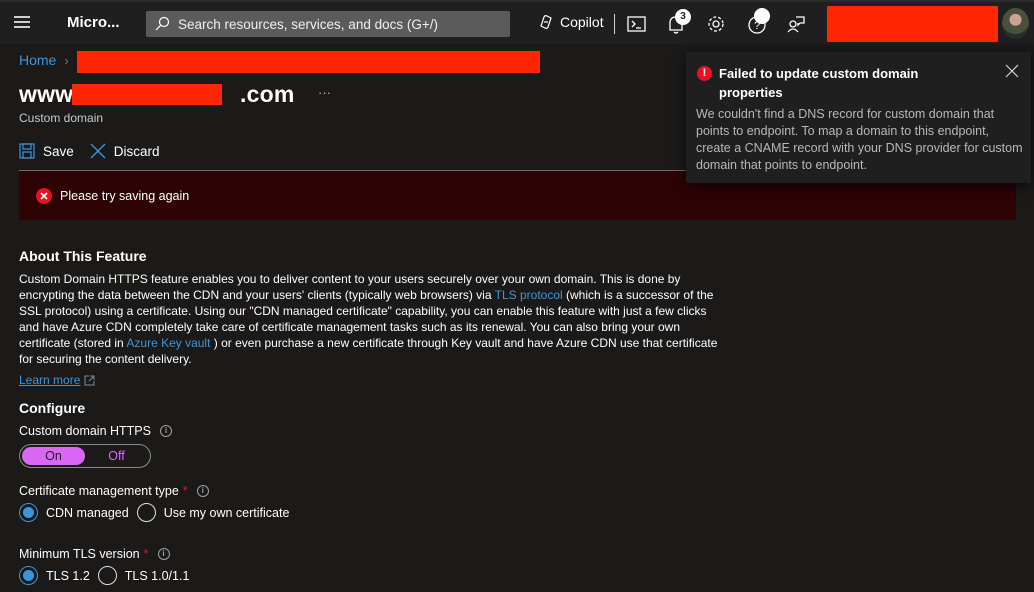 The width and height of the screenshot is (1034, 592). What do you see at coordinates (79, 554) in the screenshot?
I see `tls-version-label-text: Minimum TLS version` at bounding box center [79, 554].